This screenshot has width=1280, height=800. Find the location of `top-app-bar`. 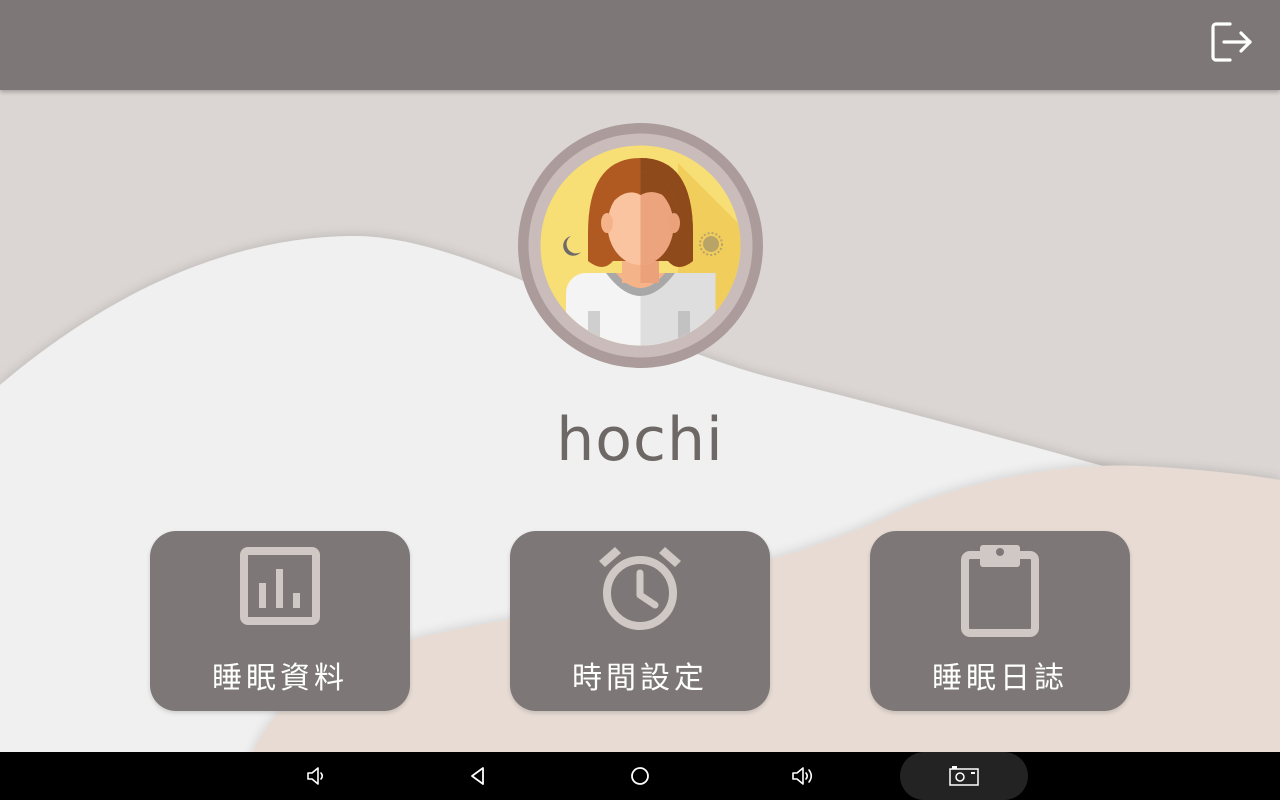

top-app-bar is located at coordinates (640, 45).